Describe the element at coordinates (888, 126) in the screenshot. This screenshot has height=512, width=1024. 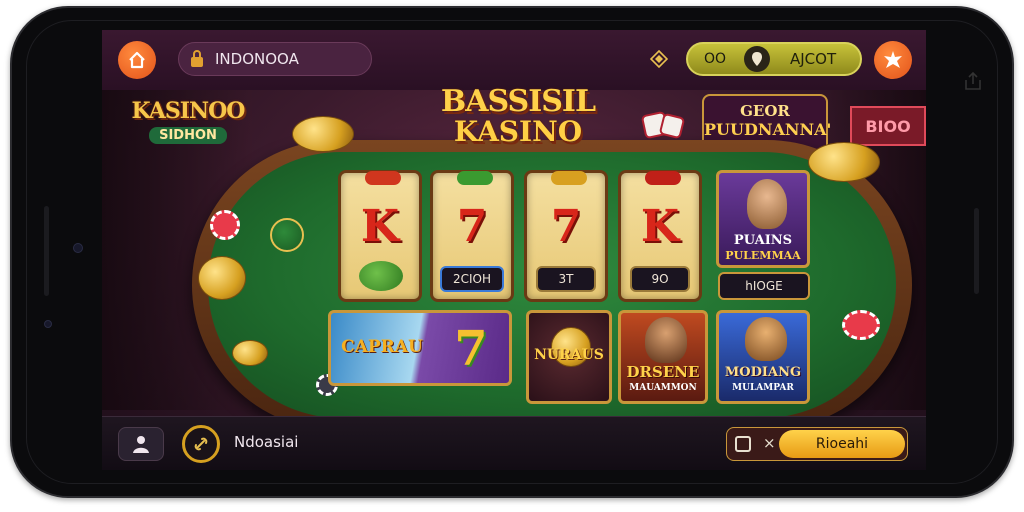
I see `neon-sign: BIOO` at that location.